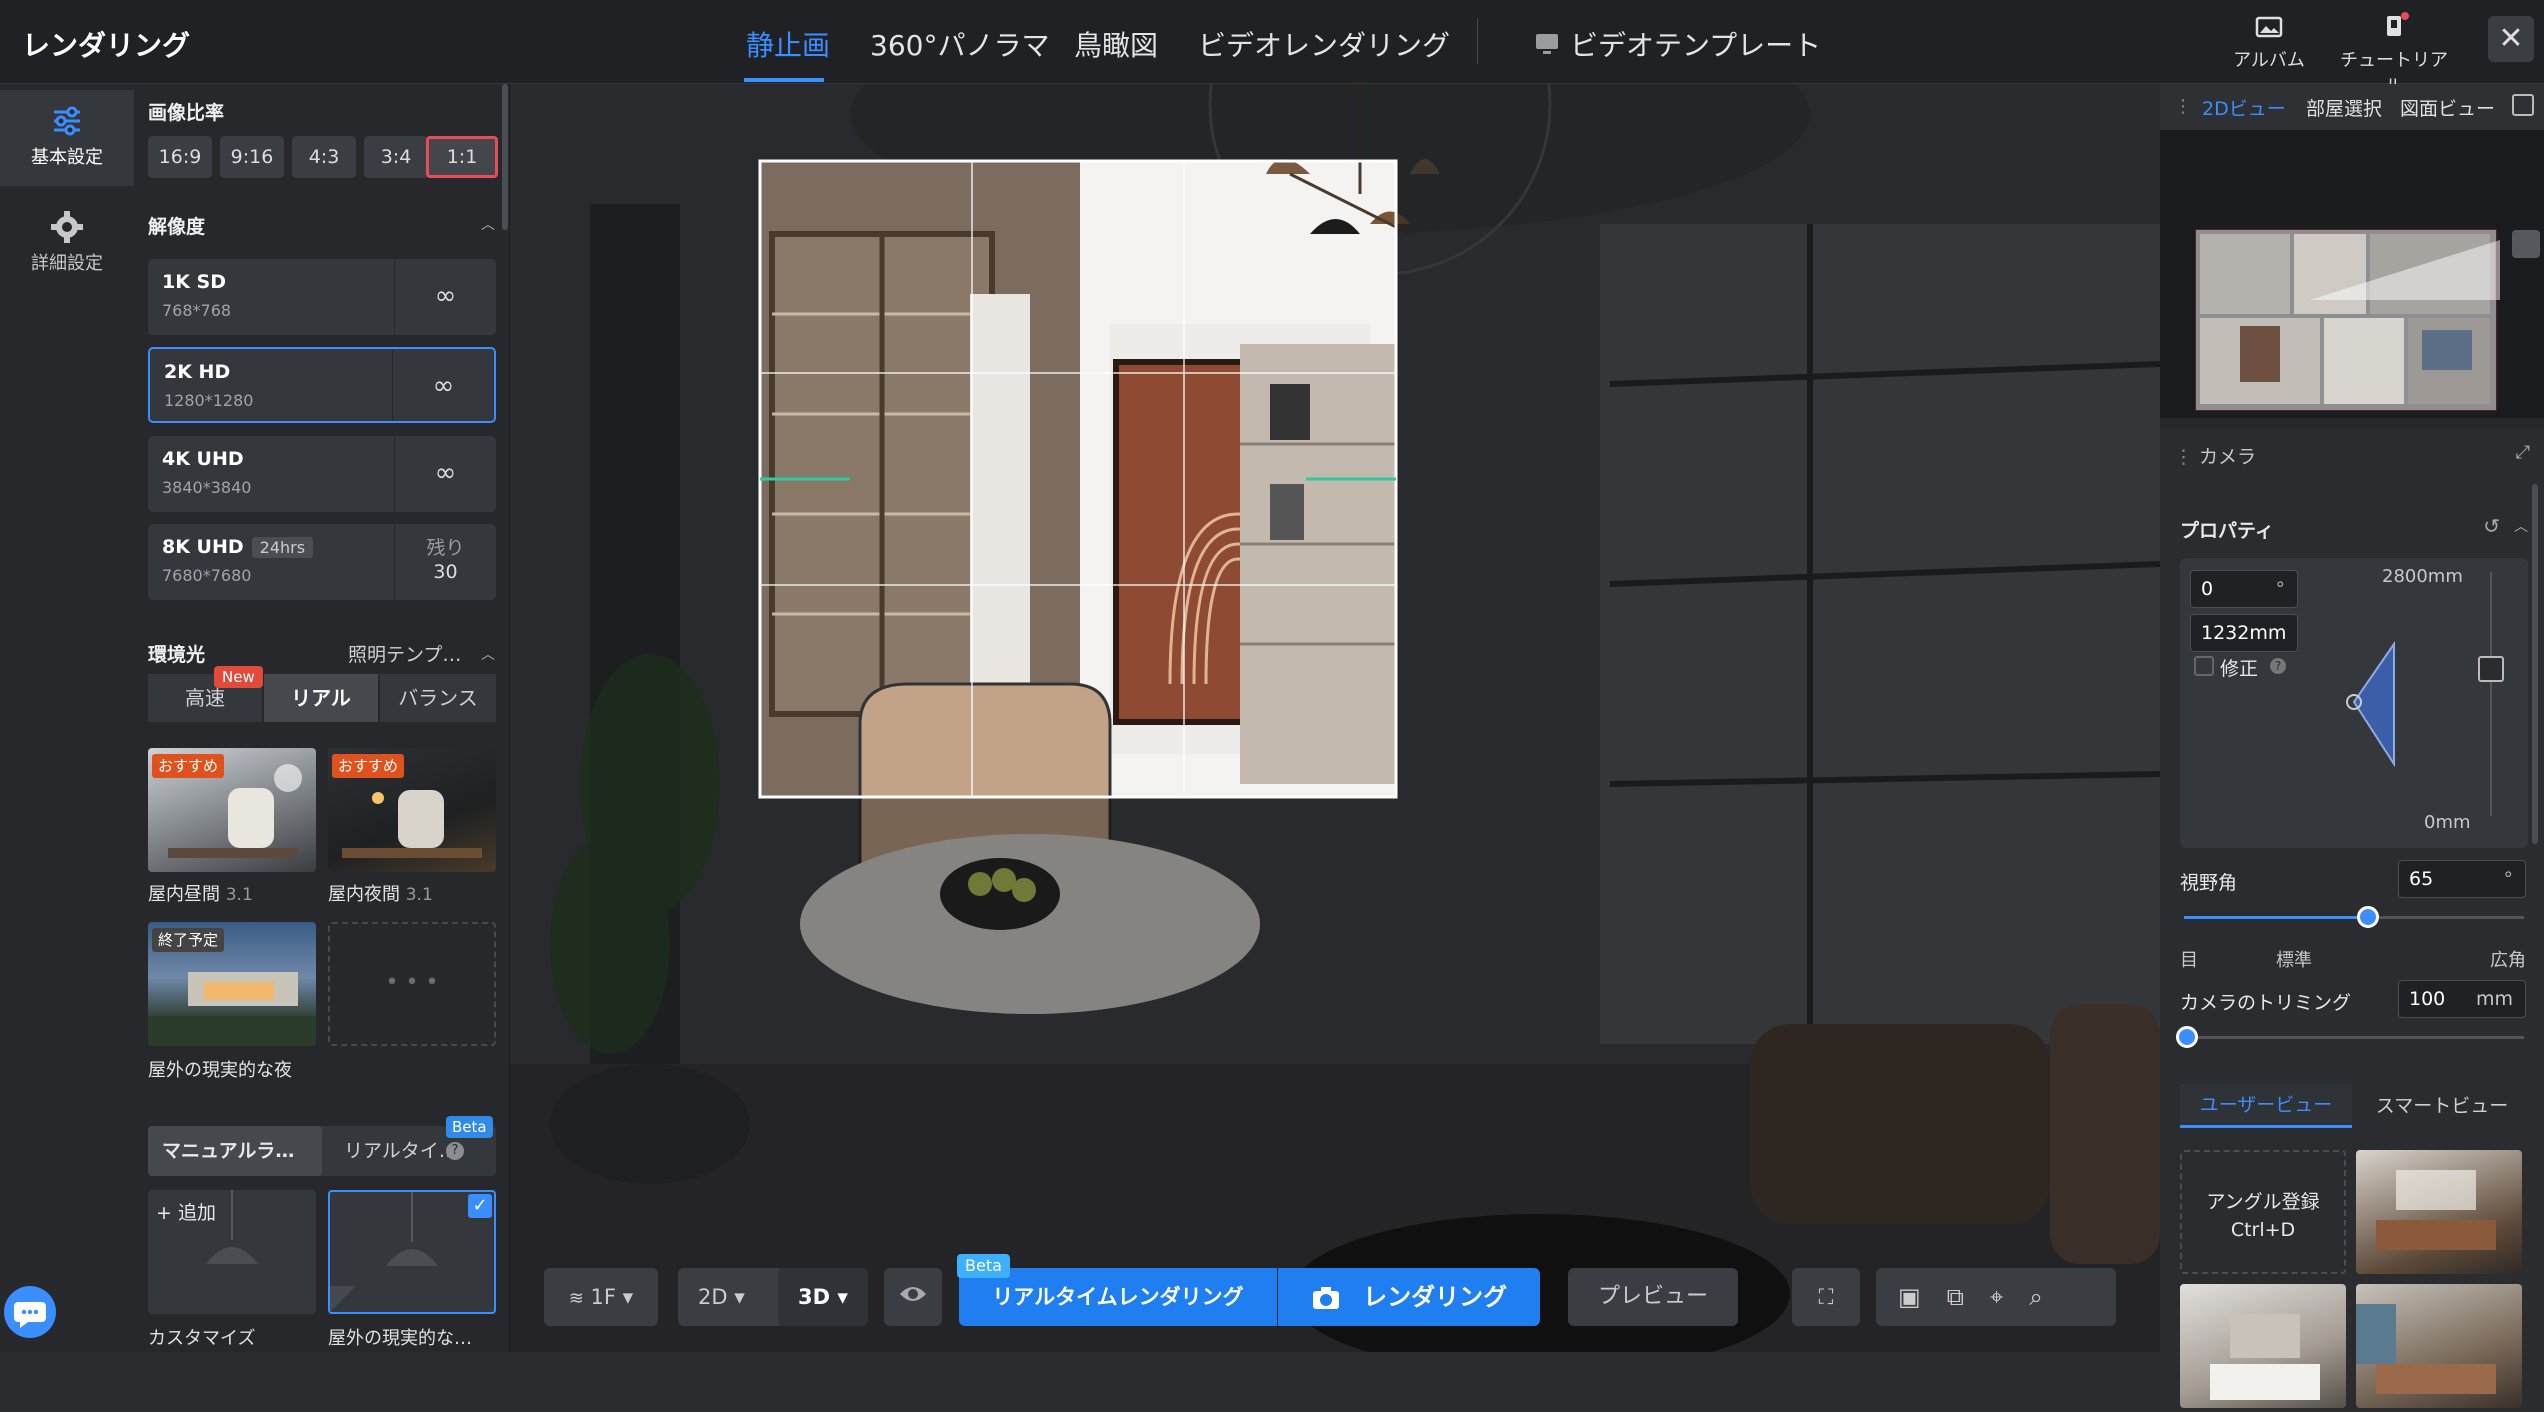 This screenshot has height=1412, width=2544. What do you see at coordinates (2244, 107) in the screenshot?
I see `tab-2d-view: 2Dビュー` at bounding box center [2244, 107].